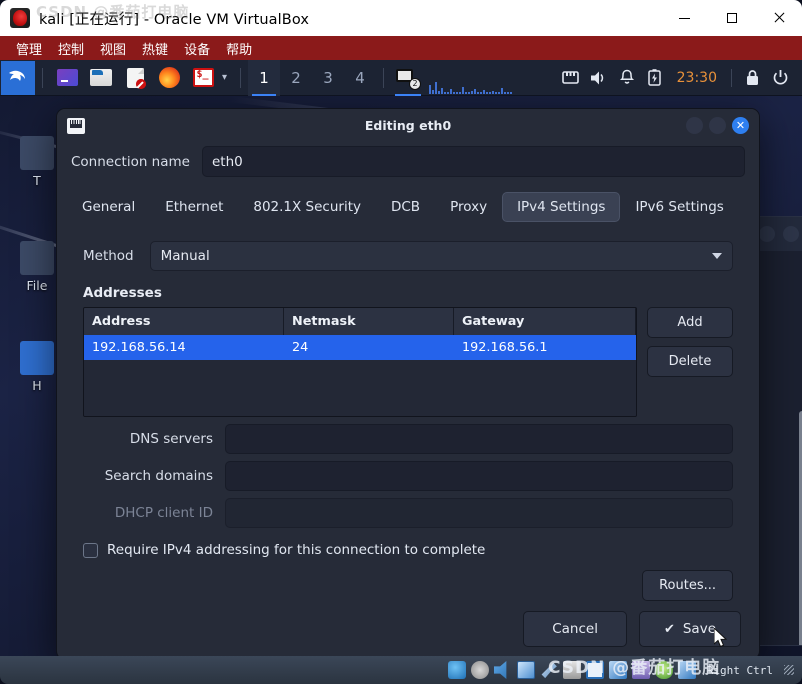  I want to click on usb-icon, so click(549, 670).